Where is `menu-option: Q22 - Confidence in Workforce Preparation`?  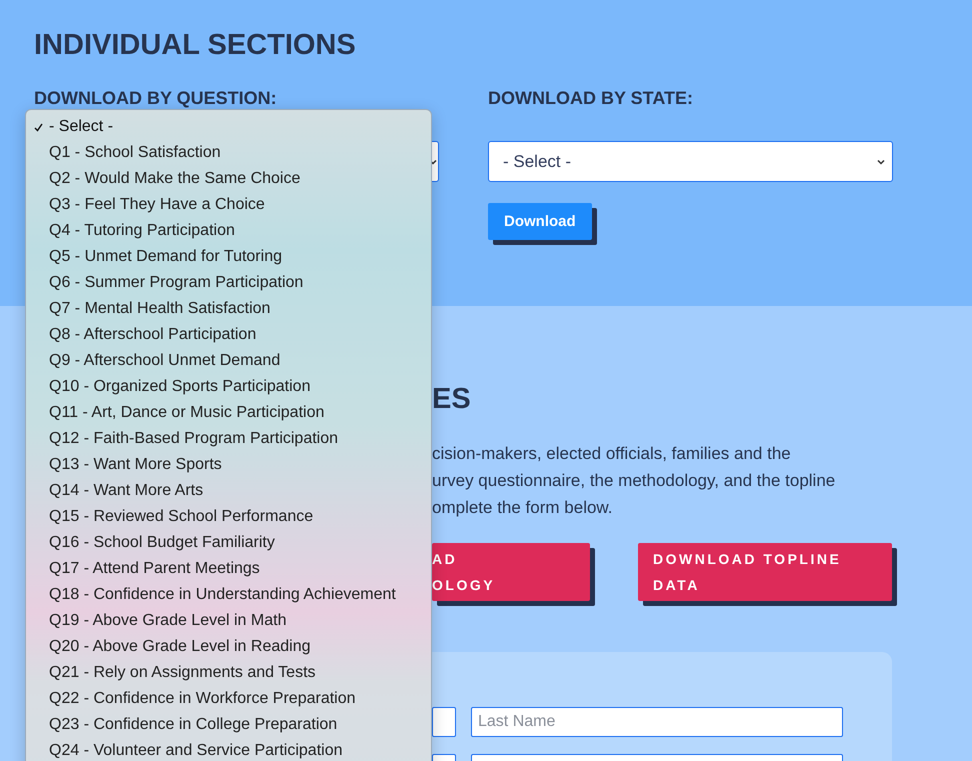 menu-option: Q22 - Confidence in Workforce Preparation is located at coordinates (228, 699).